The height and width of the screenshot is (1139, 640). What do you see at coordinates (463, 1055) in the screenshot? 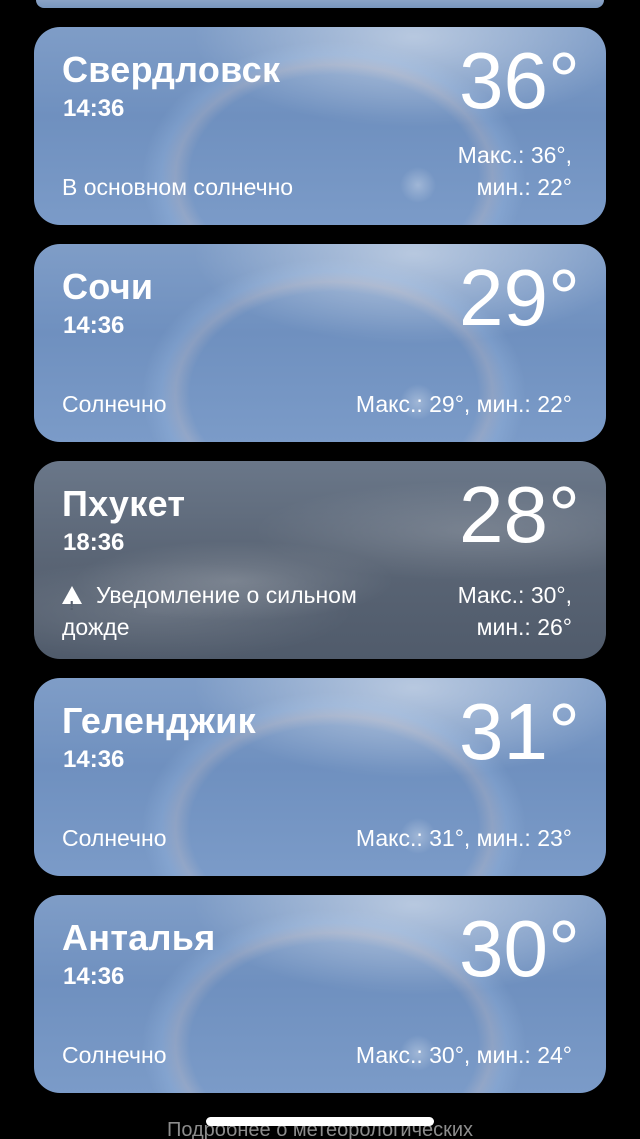
I see `high-low-temperature: Макс.: 30°, мин.: 24°` at bounding box center [463, 1055].